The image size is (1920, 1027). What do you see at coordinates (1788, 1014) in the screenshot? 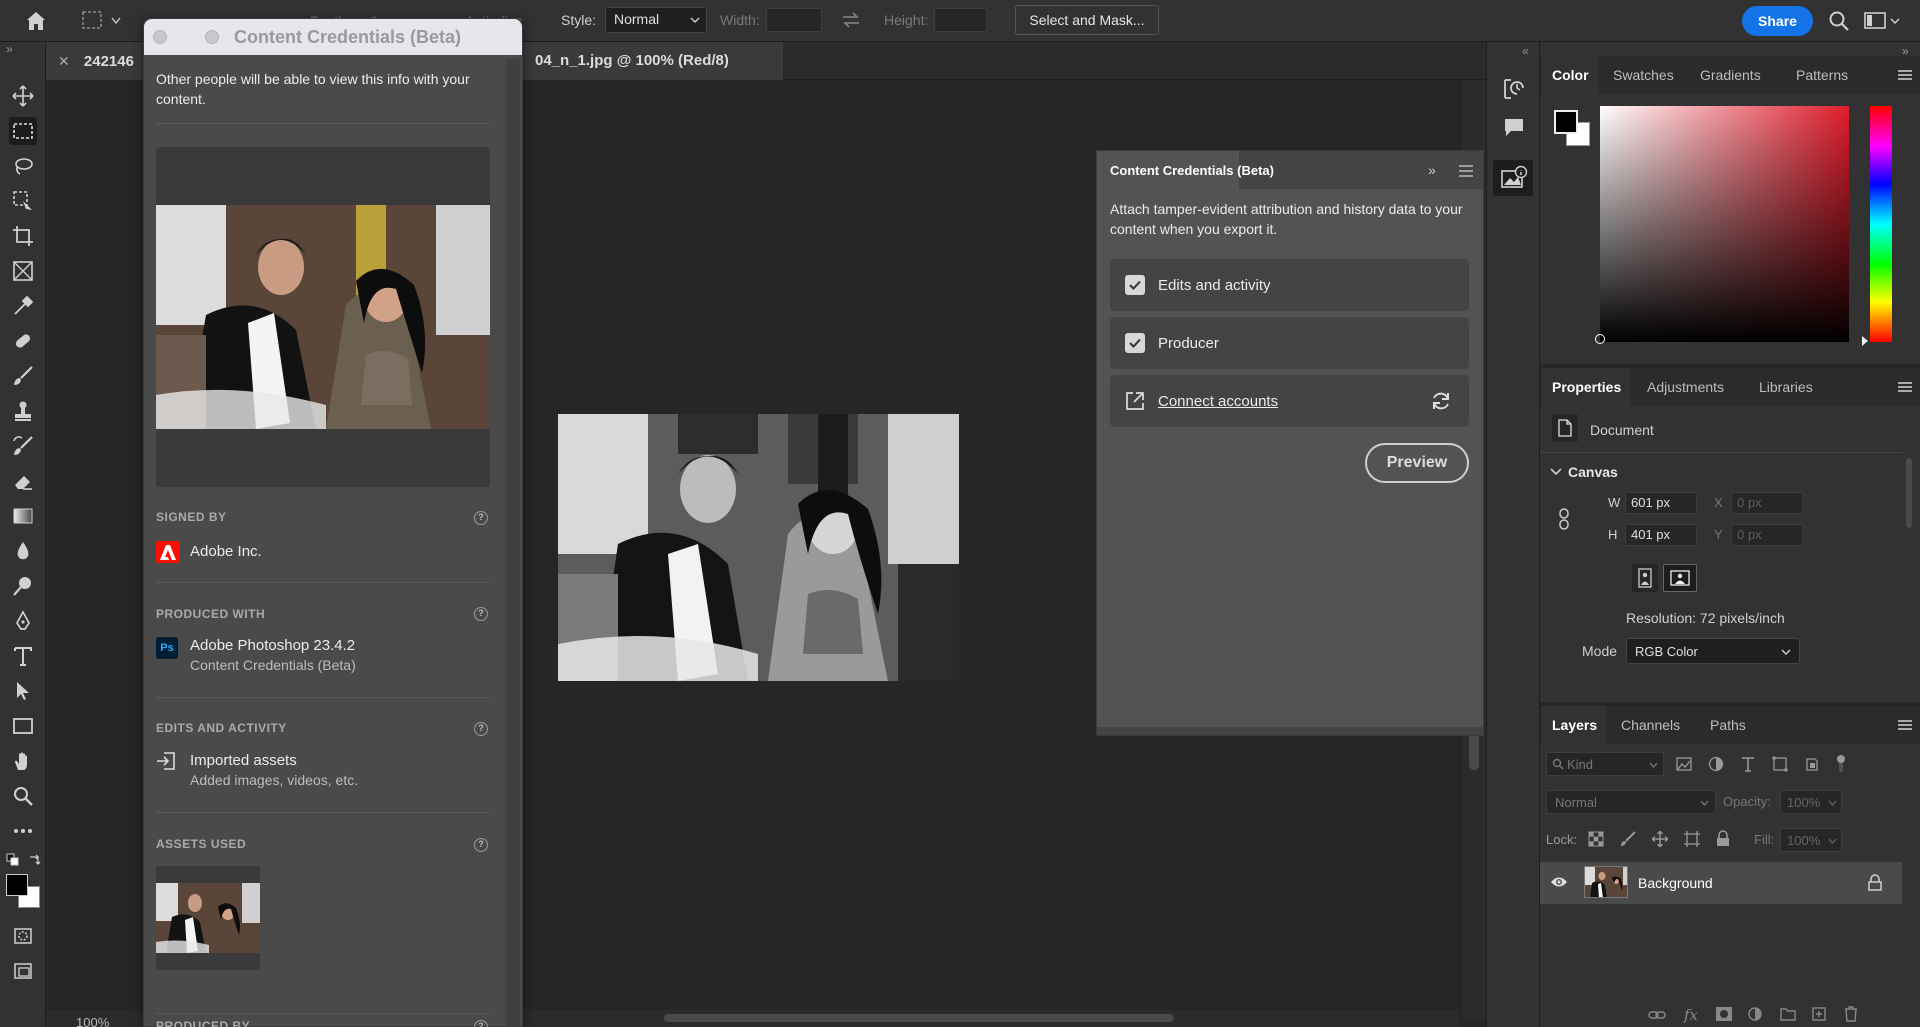
I see `new-group-icon` at bounding box center [1788, 1014].